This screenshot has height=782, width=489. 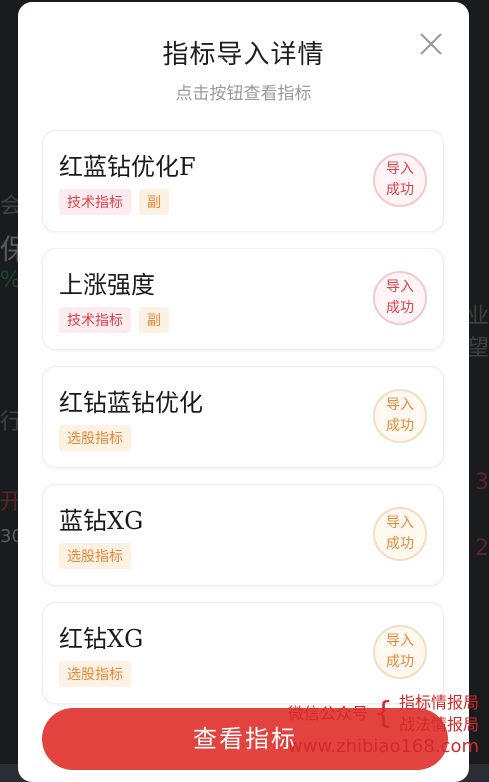 What do you see at coordinates (127, 167) in the screenshot?
I see `indicator-name: 红蓝钻优化F` at bounding box center [127, 167].